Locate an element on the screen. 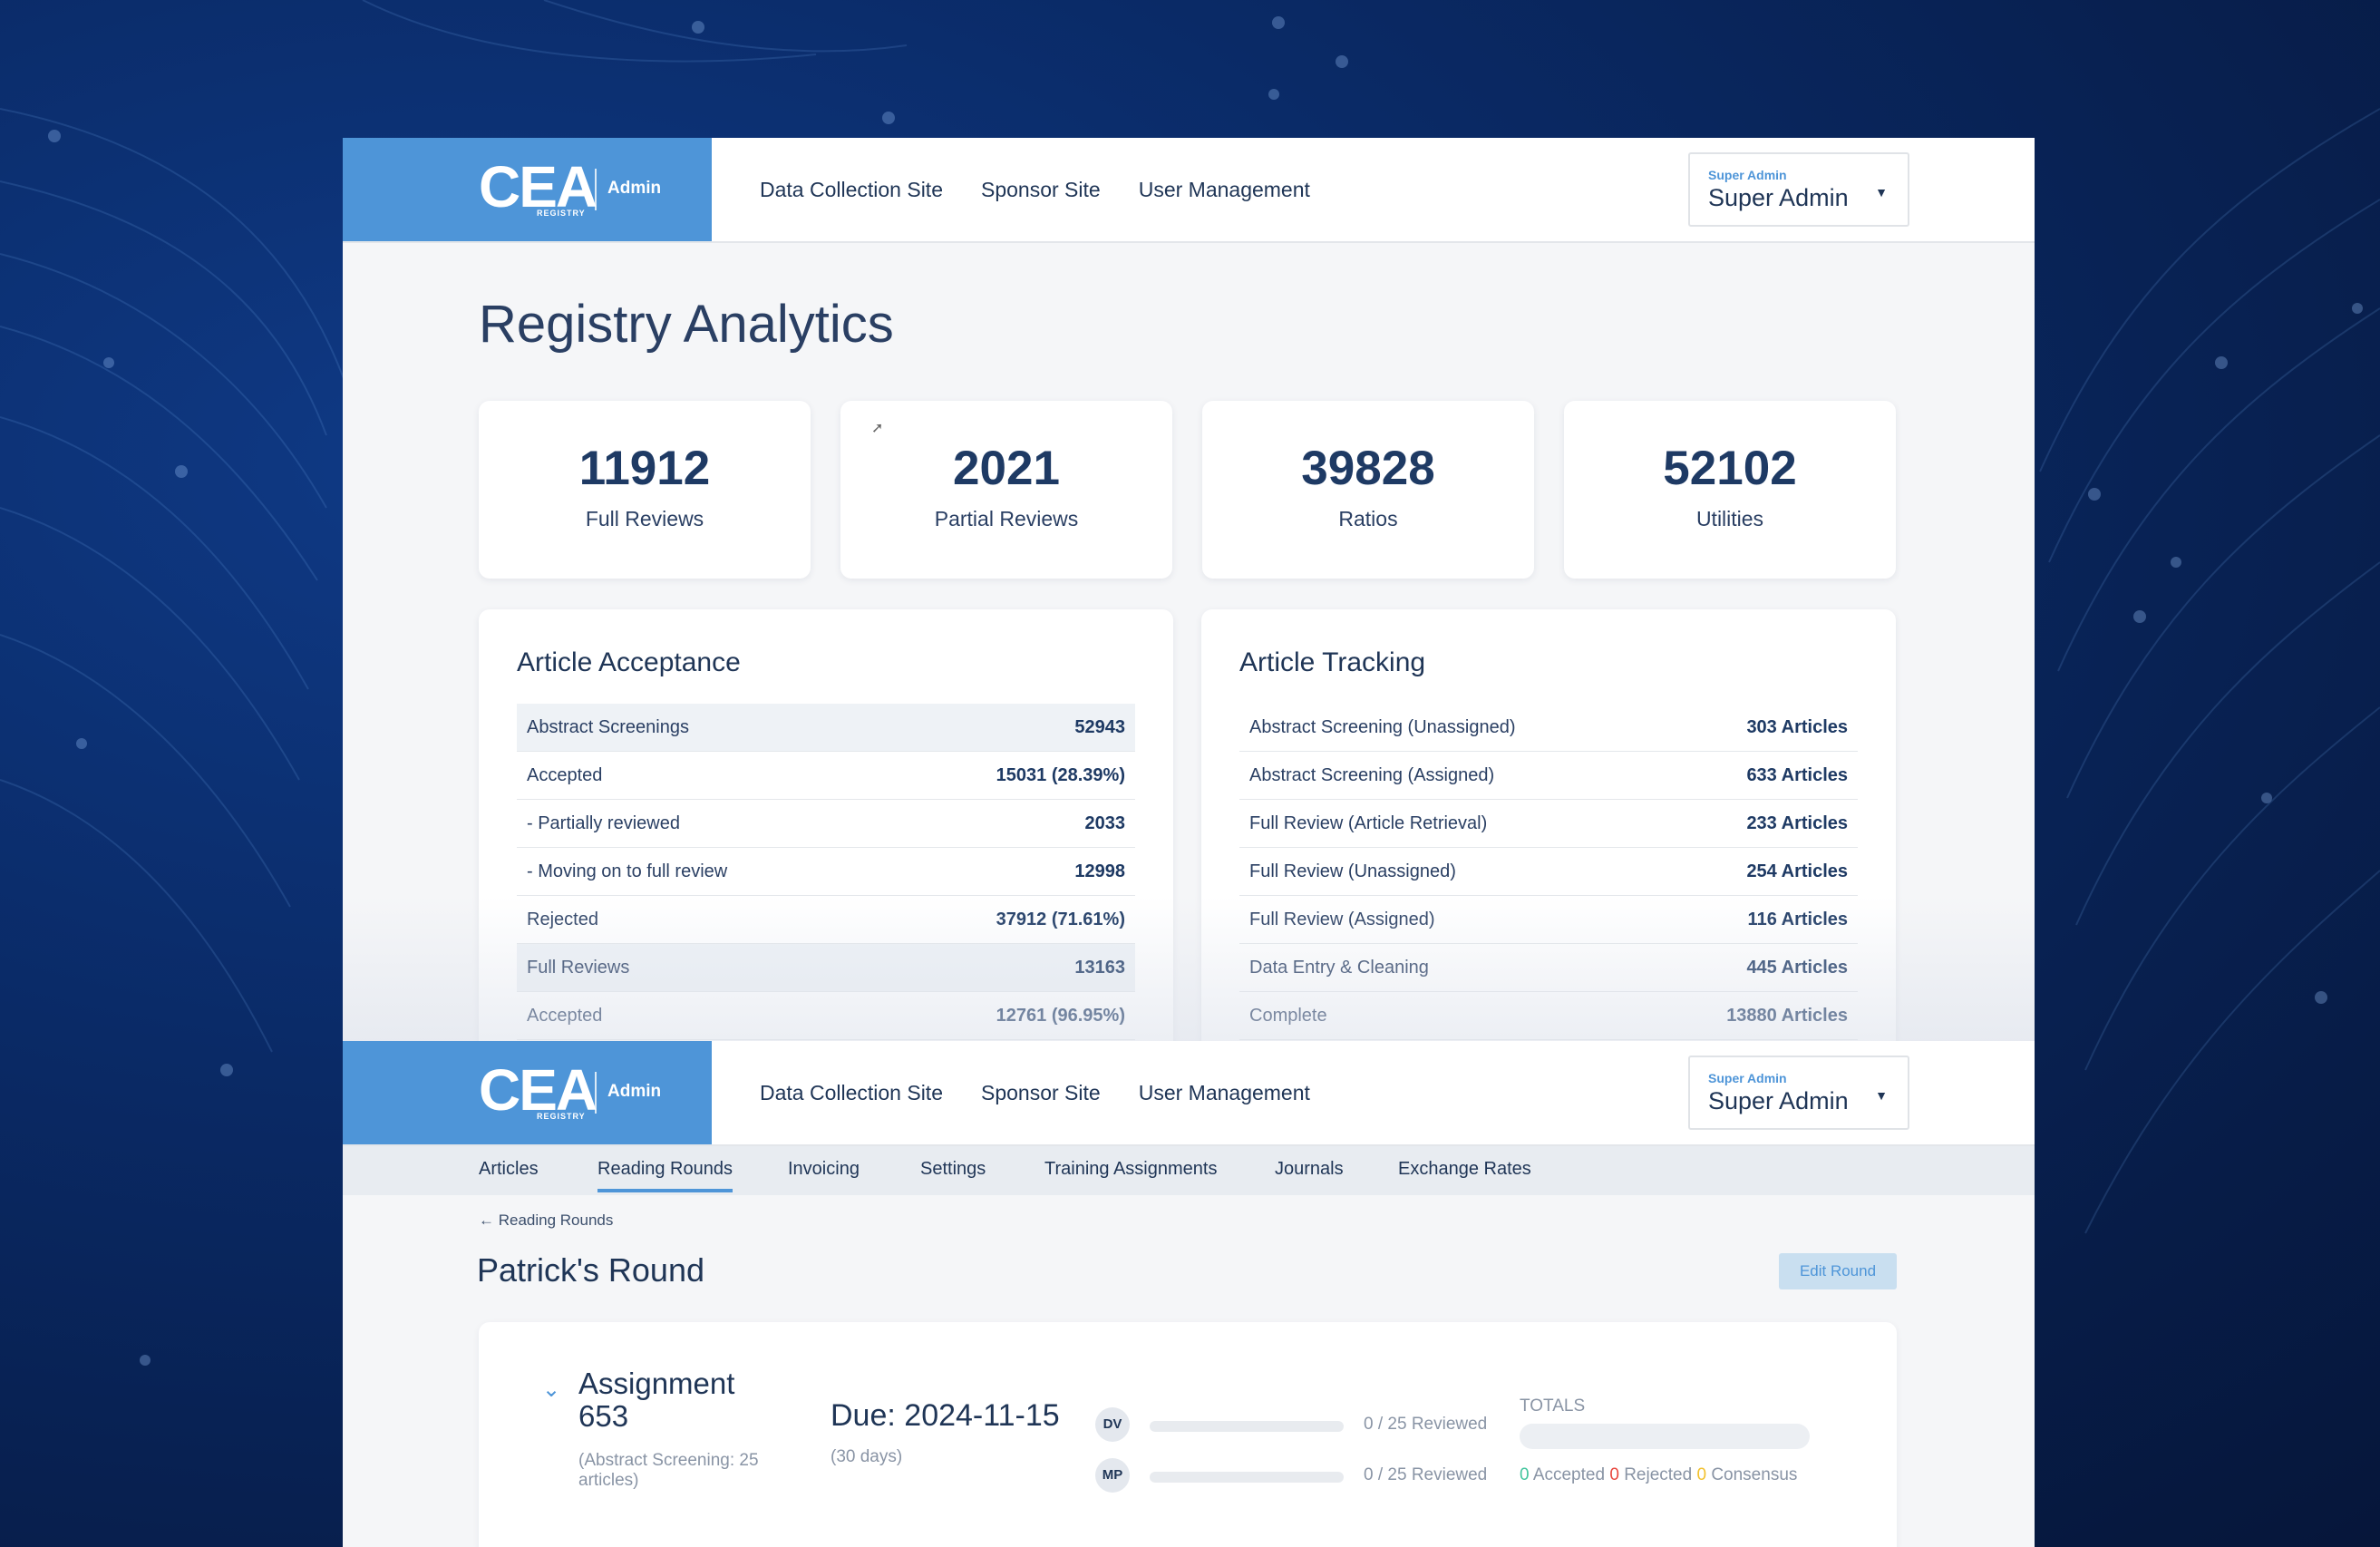  accepted-label: Accepted is located at coordinates (1569, 1474).